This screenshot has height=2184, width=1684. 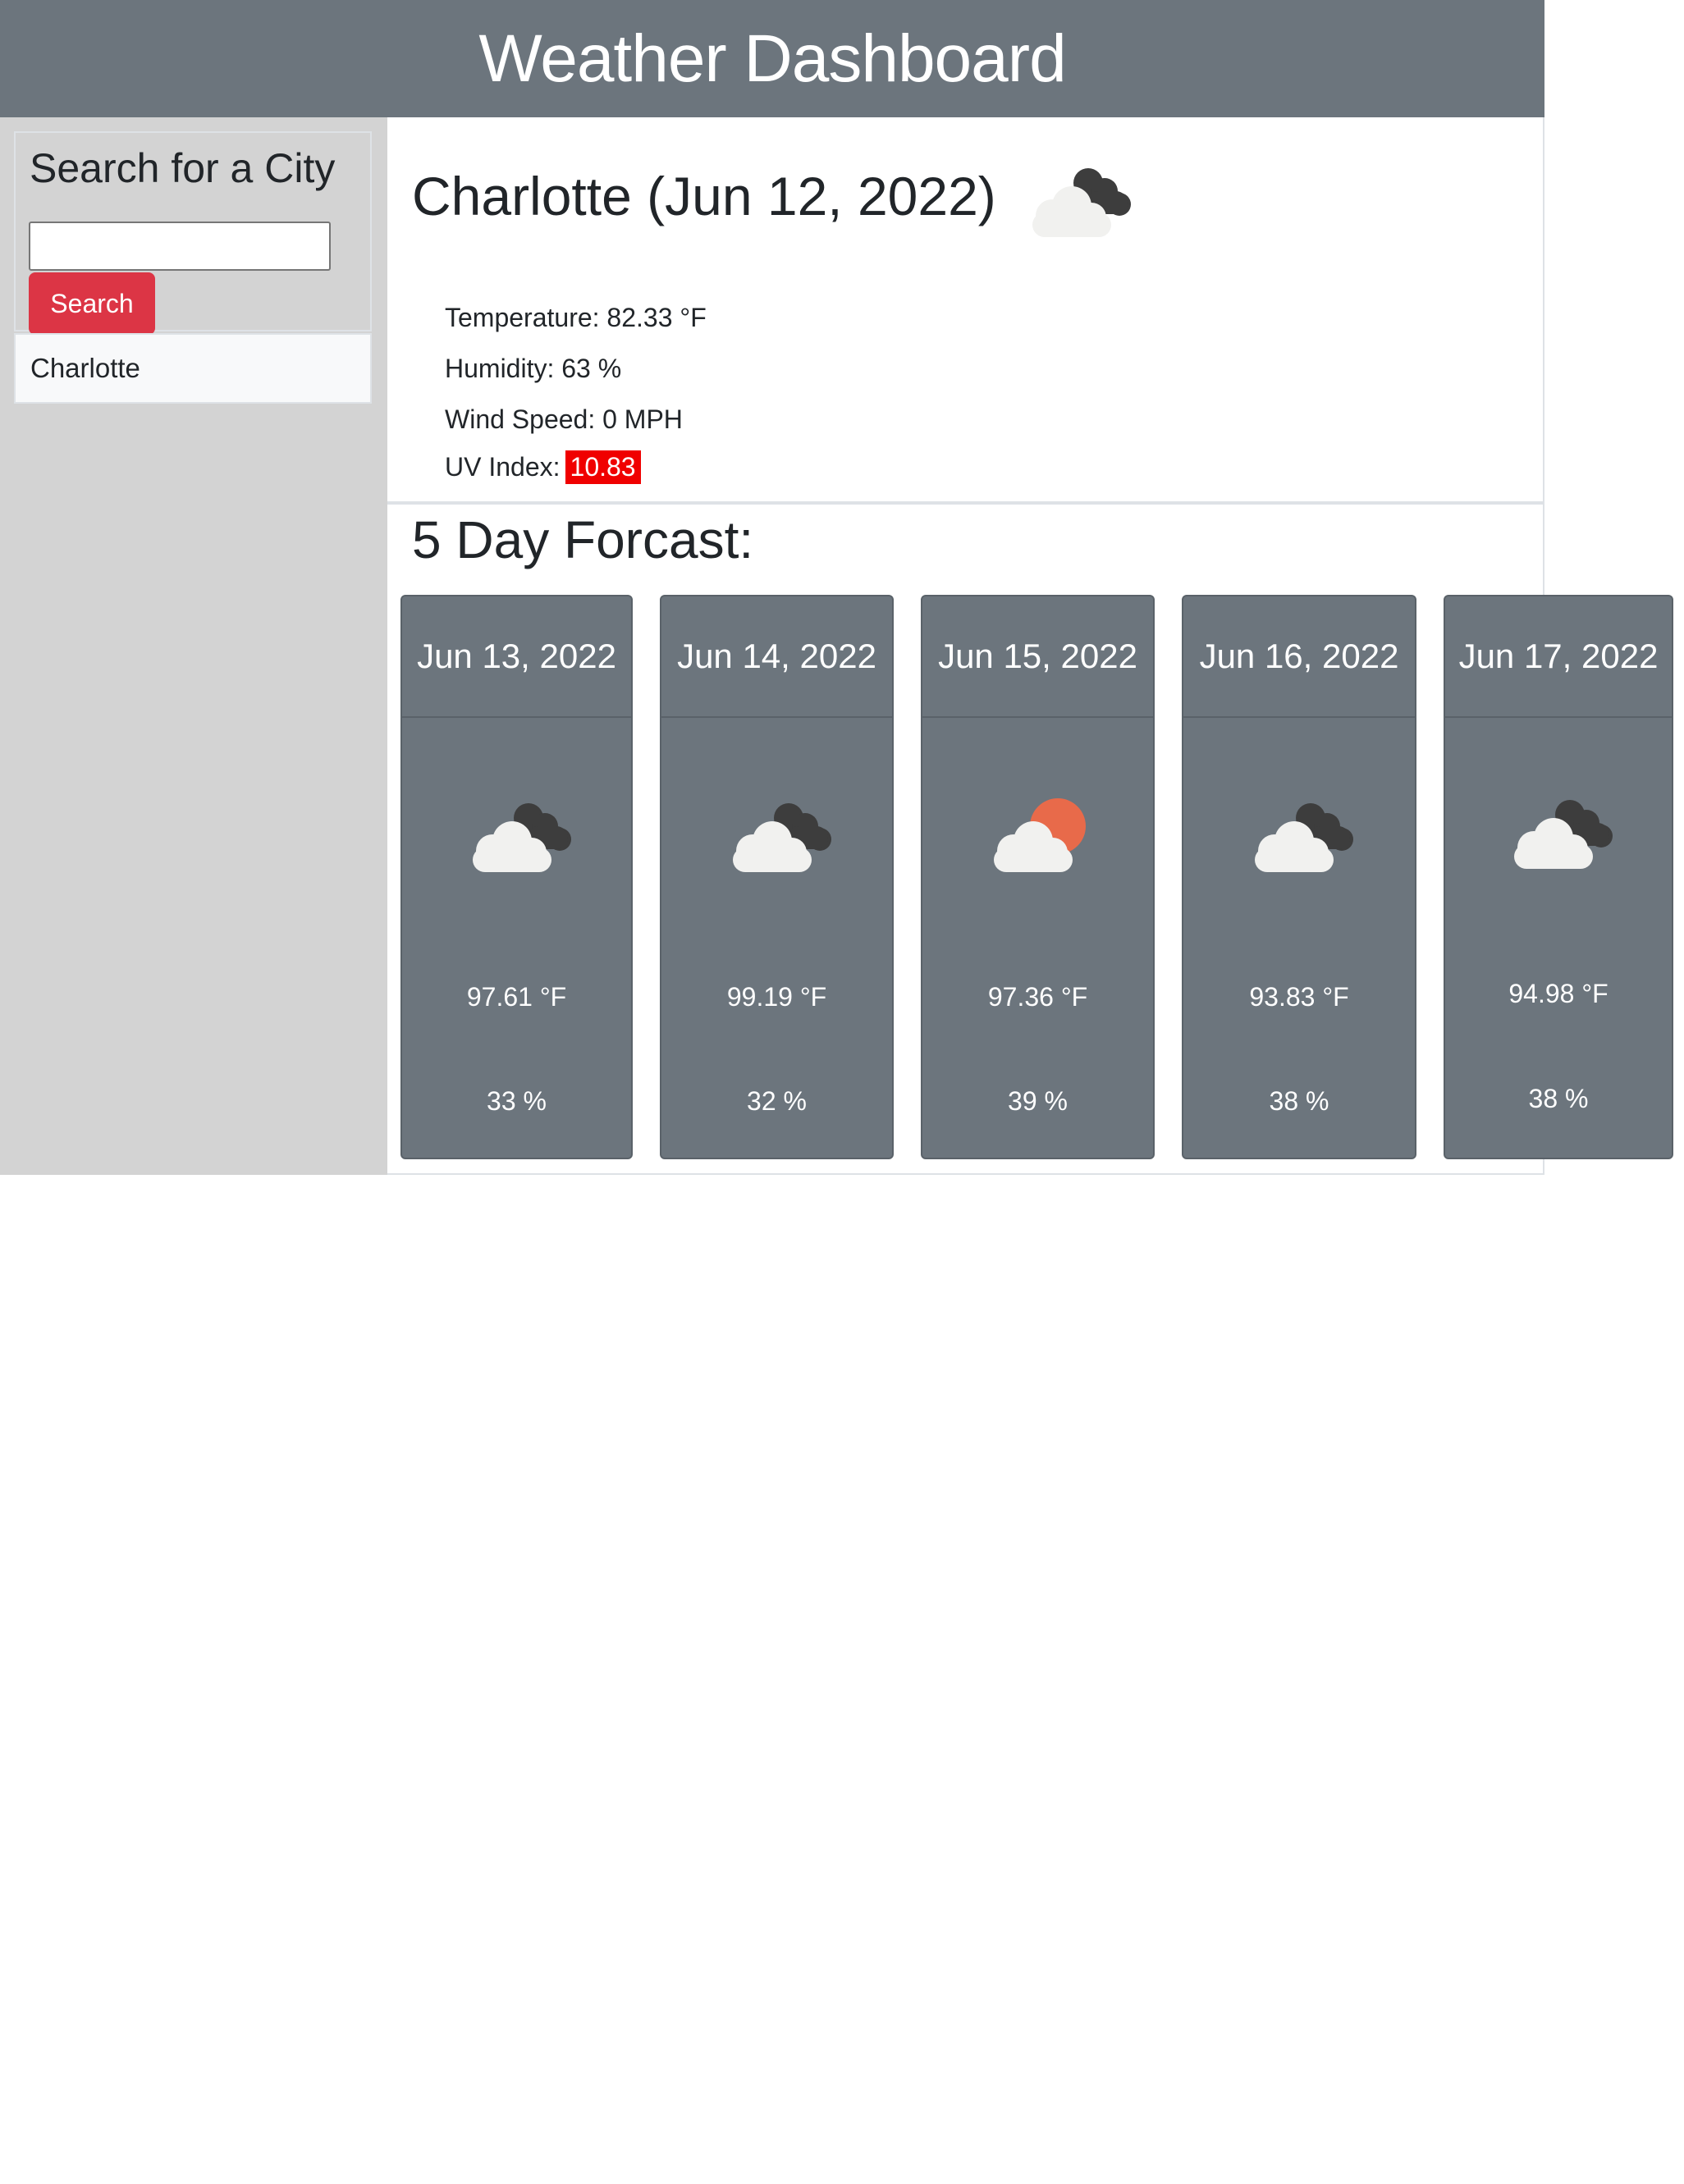 What do you see at coordinates (1038, 1101) in the screenshot?
I see `forecast-humidity: 39 %` at bounding box center [1038, 1101].